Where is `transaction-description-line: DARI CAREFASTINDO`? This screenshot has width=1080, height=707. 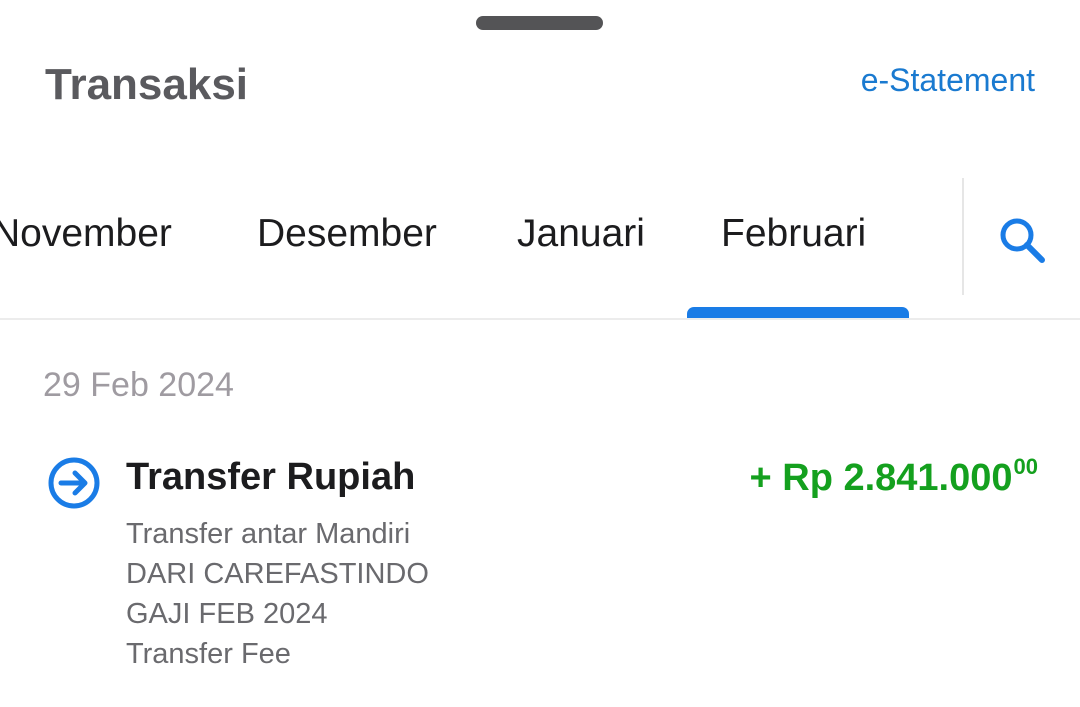
transaction-description-line: DARI CAREFASTINDO is located at coordinates (277, 574).